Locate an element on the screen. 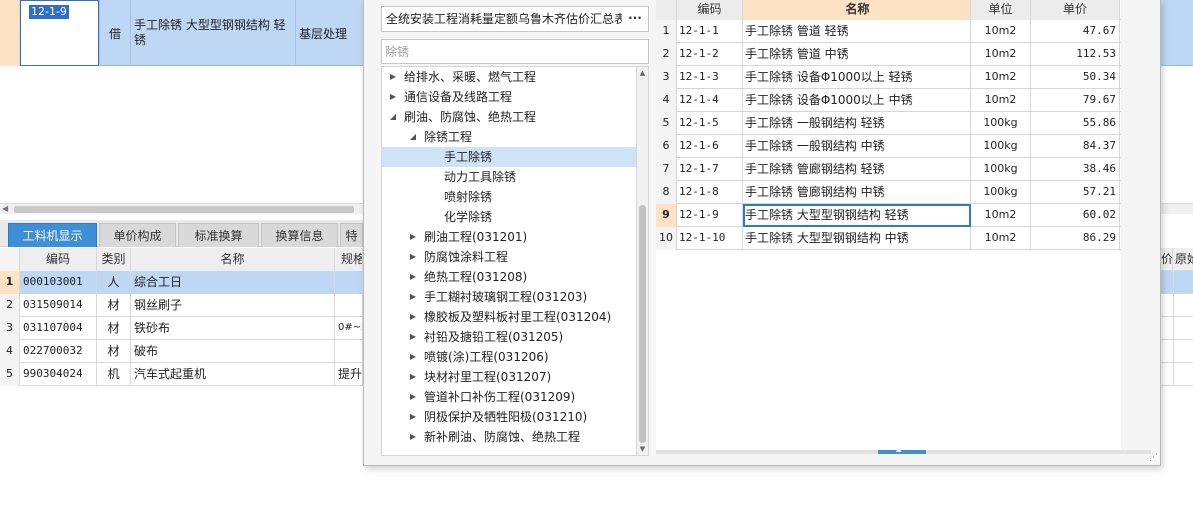 This screenshot has width=1193, height=510. name-cell: 铁砂布 is located at coordinates (233, 328).